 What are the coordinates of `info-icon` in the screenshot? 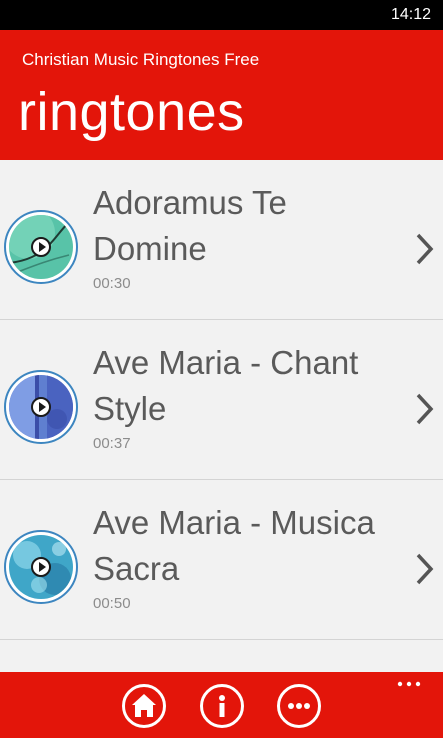 It's located at (222, 706).